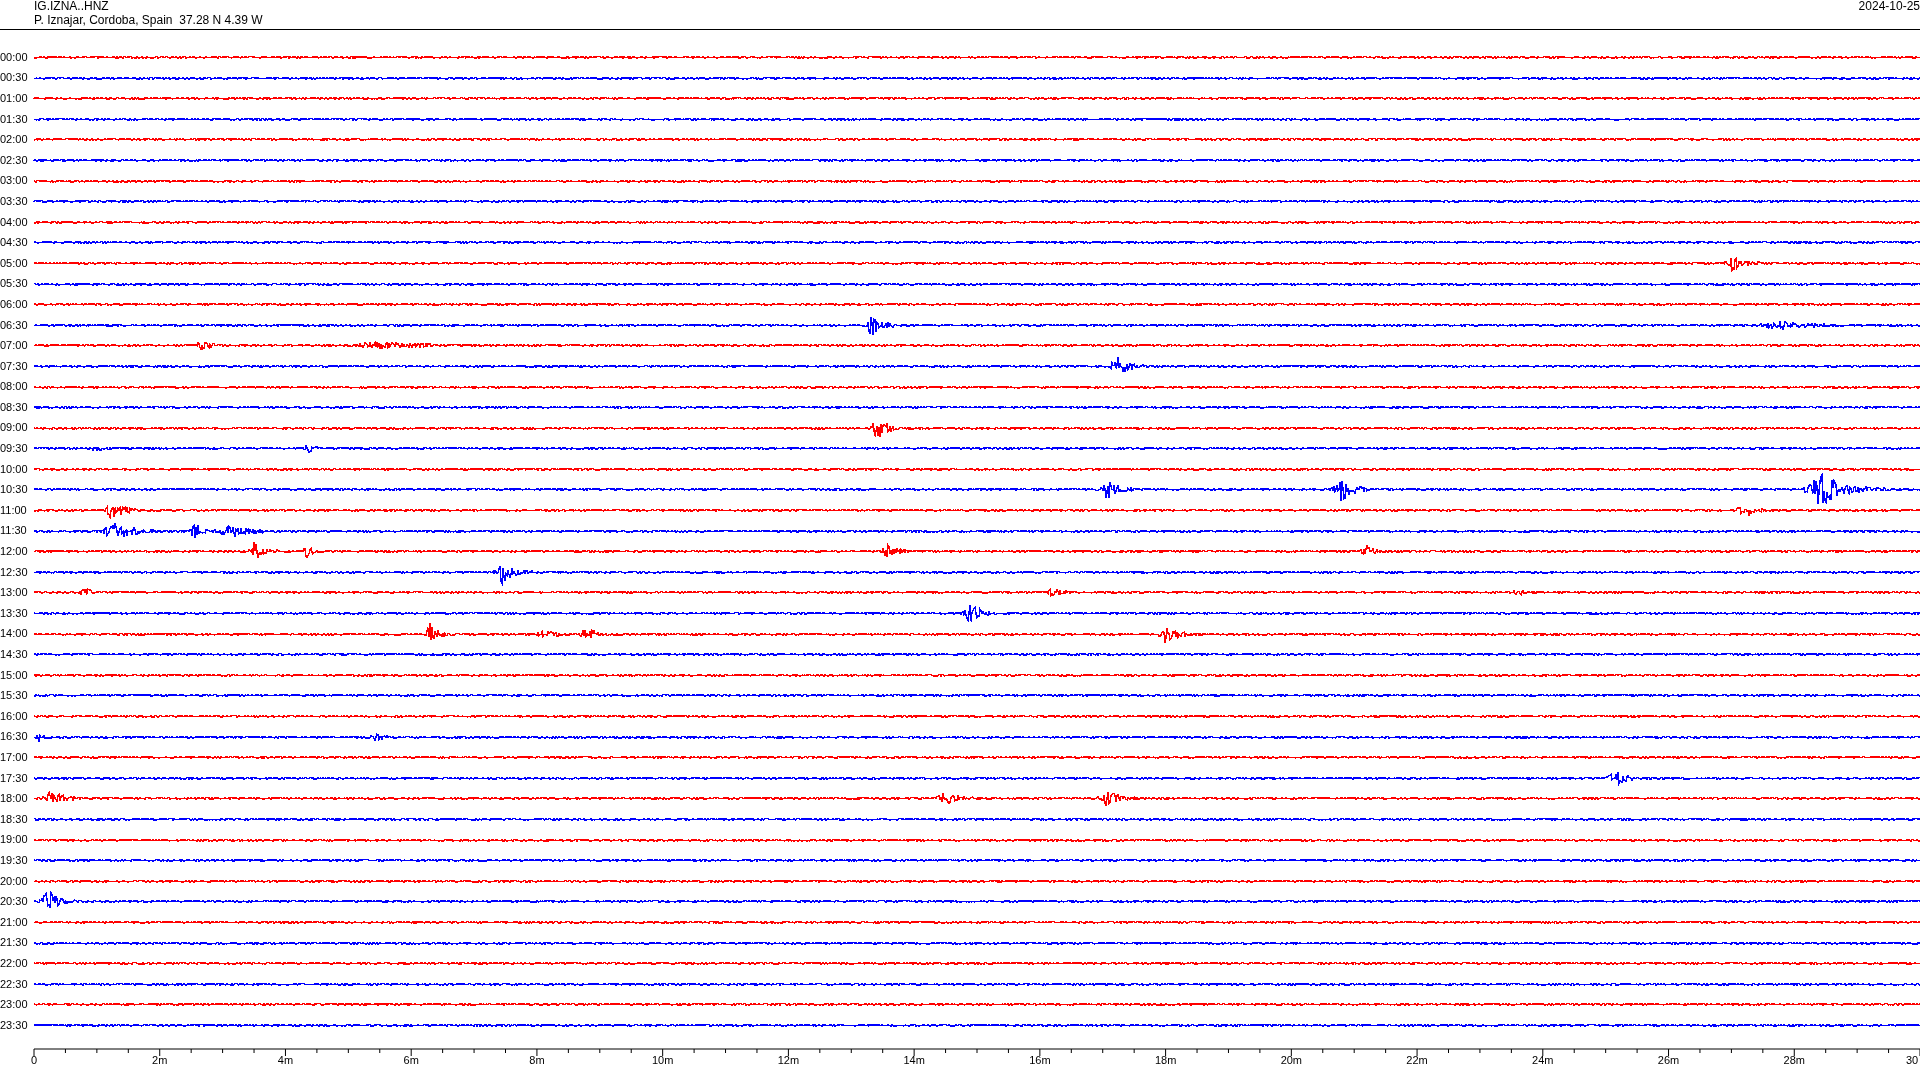 This screenshot has height=1080, width=1920. What do you see at coordinates (14, 902) in the screenshot?
I see `time-label: 20:30` at bounding box center [14, 902].